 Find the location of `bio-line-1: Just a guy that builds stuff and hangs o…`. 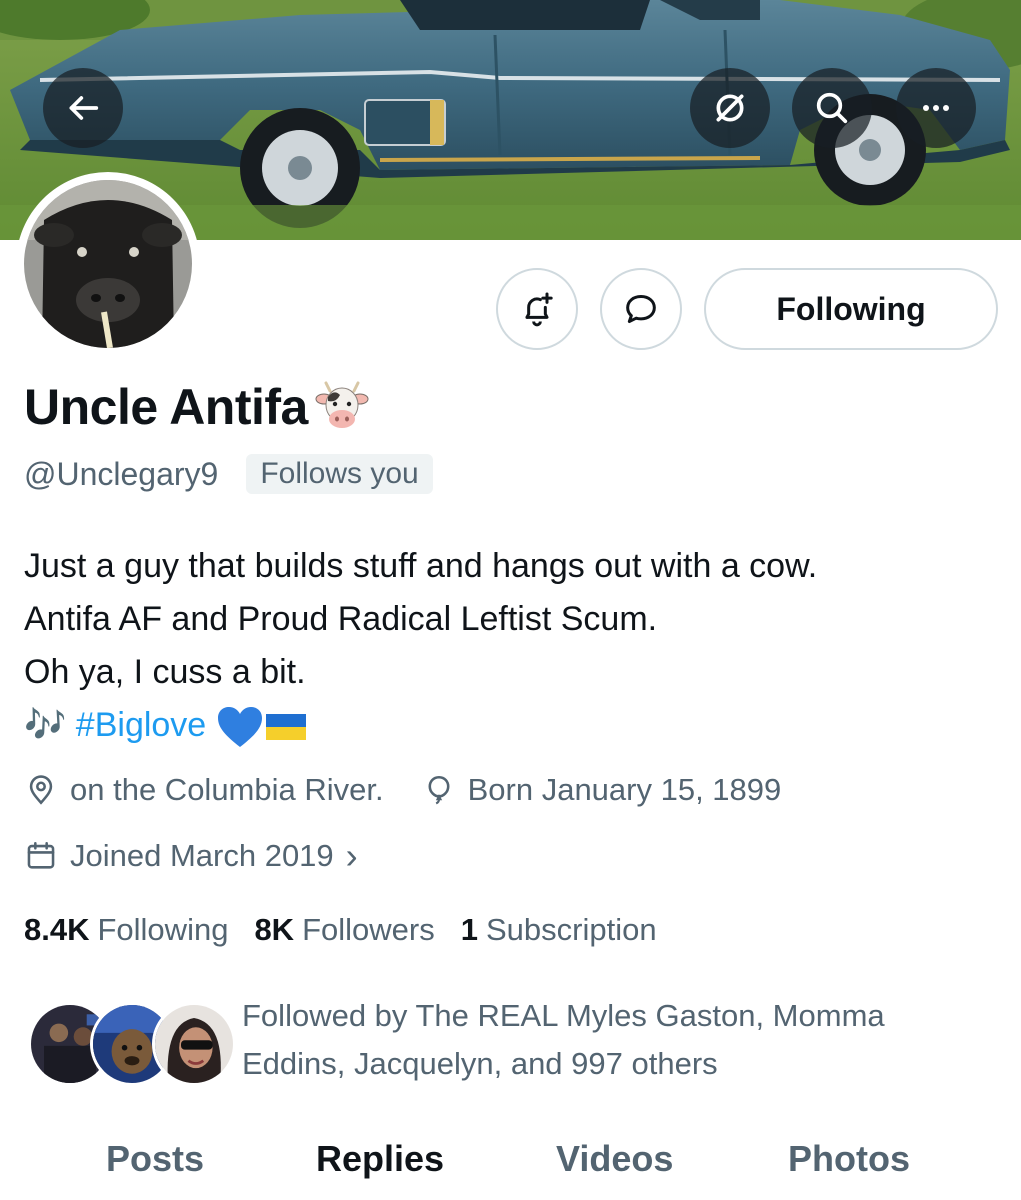

bio-line-1: Just a guy that builds stuff and hangs o… is located at coordinates (421, 566).